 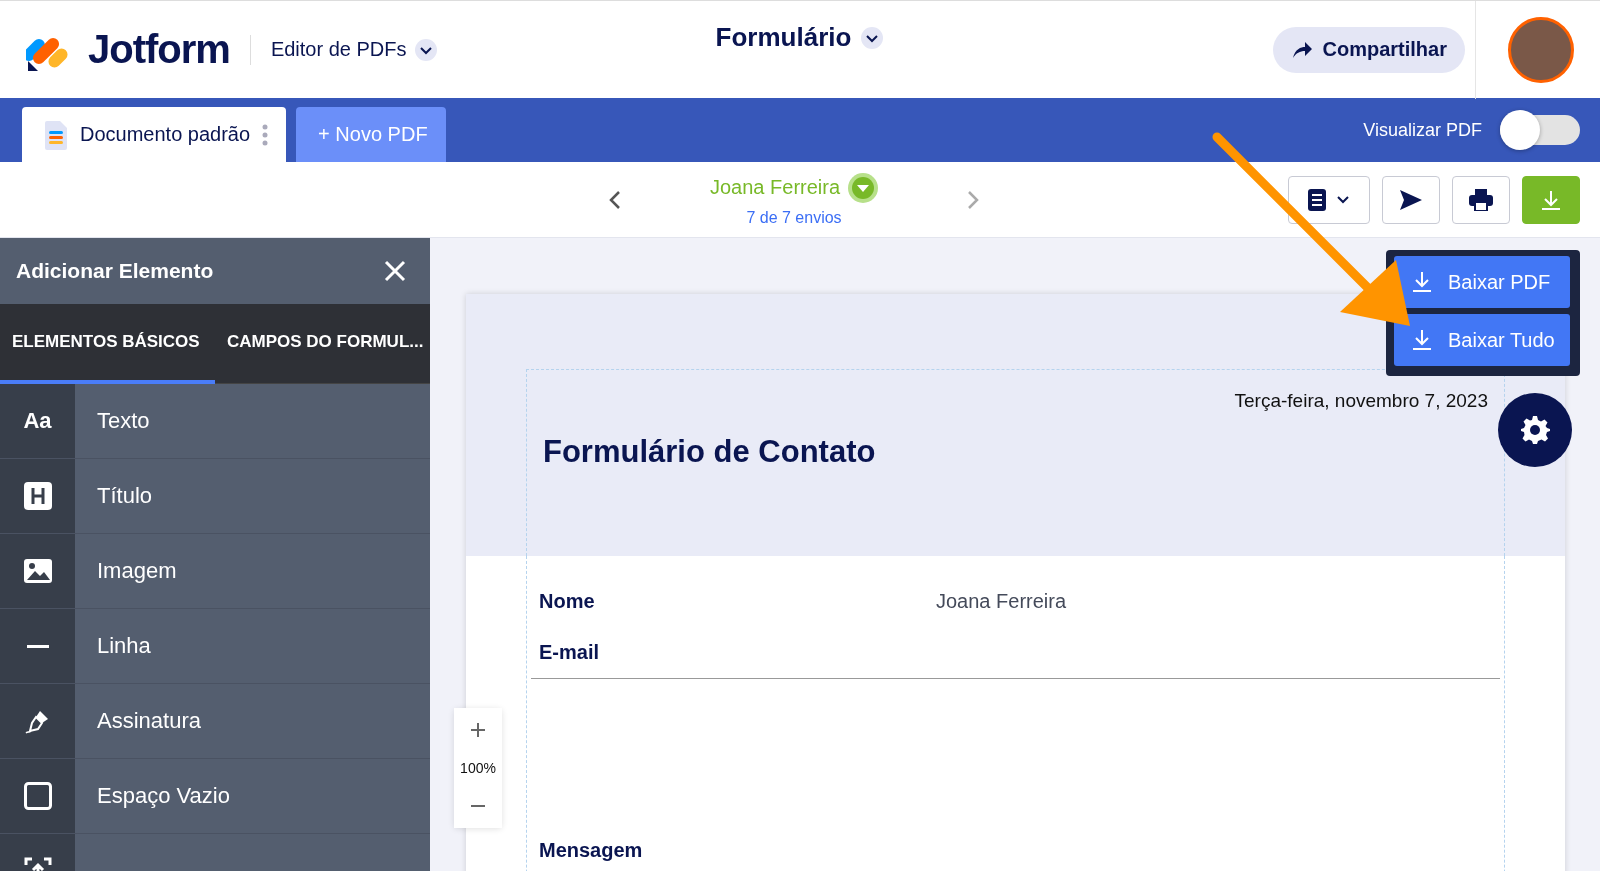 I want to click on brand-name: Jotform, so click(x=159, y=49).